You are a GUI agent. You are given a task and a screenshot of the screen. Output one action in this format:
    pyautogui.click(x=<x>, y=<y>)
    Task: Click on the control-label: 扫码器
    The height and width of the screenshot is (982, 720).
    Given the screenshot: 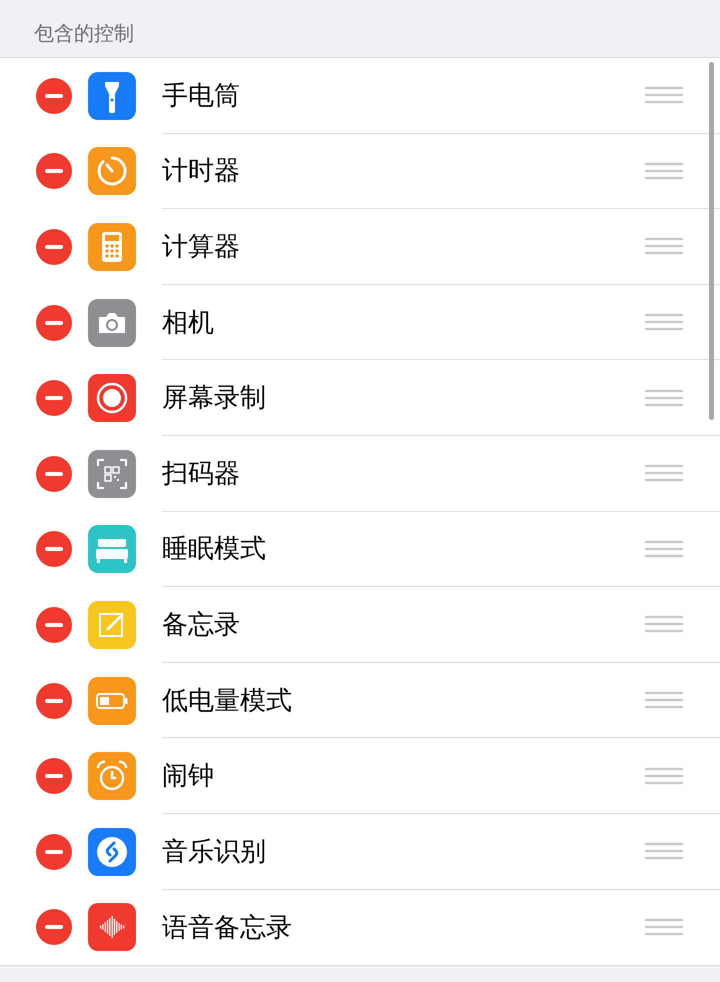 What is the action you would take?
    pyautogui.click(x=201, y=474)
    